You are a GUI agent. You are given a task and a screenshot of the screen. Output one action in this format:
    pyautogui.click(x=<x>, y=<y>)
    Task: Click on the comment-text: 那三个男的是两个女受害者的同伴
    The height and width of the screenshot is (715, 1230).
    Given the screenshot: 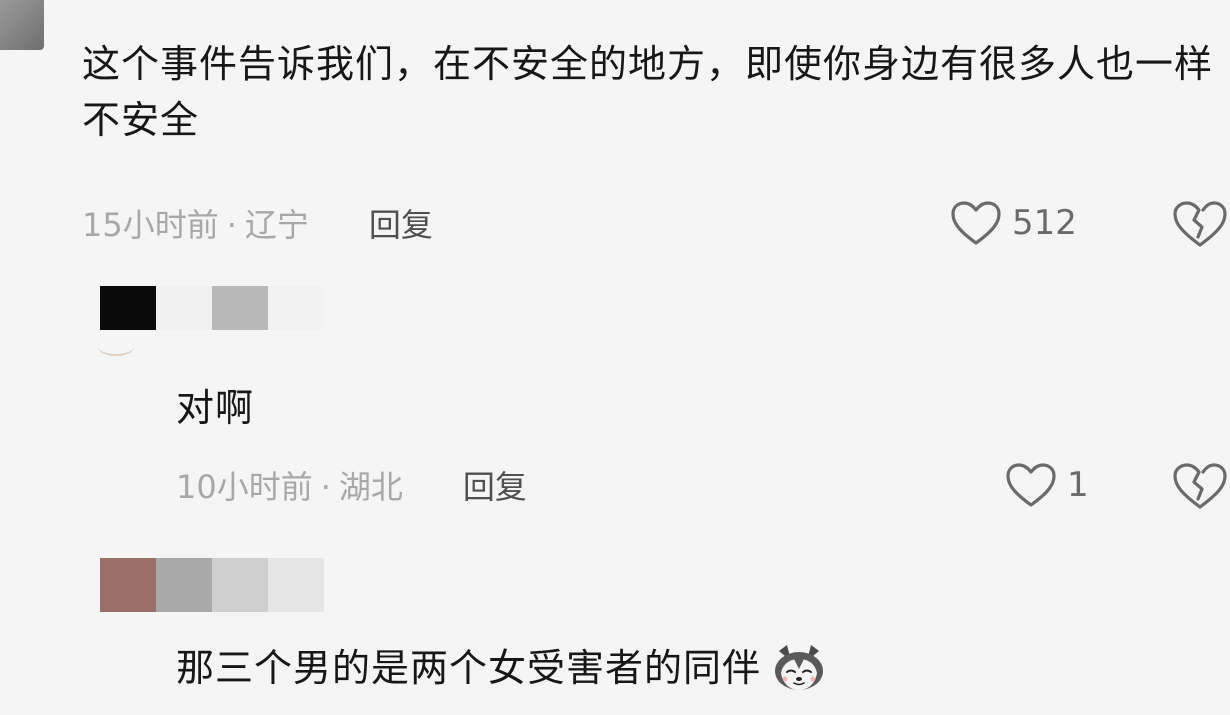 What is the action you would take?
    pyautogui.click(x=469, y=668)
    